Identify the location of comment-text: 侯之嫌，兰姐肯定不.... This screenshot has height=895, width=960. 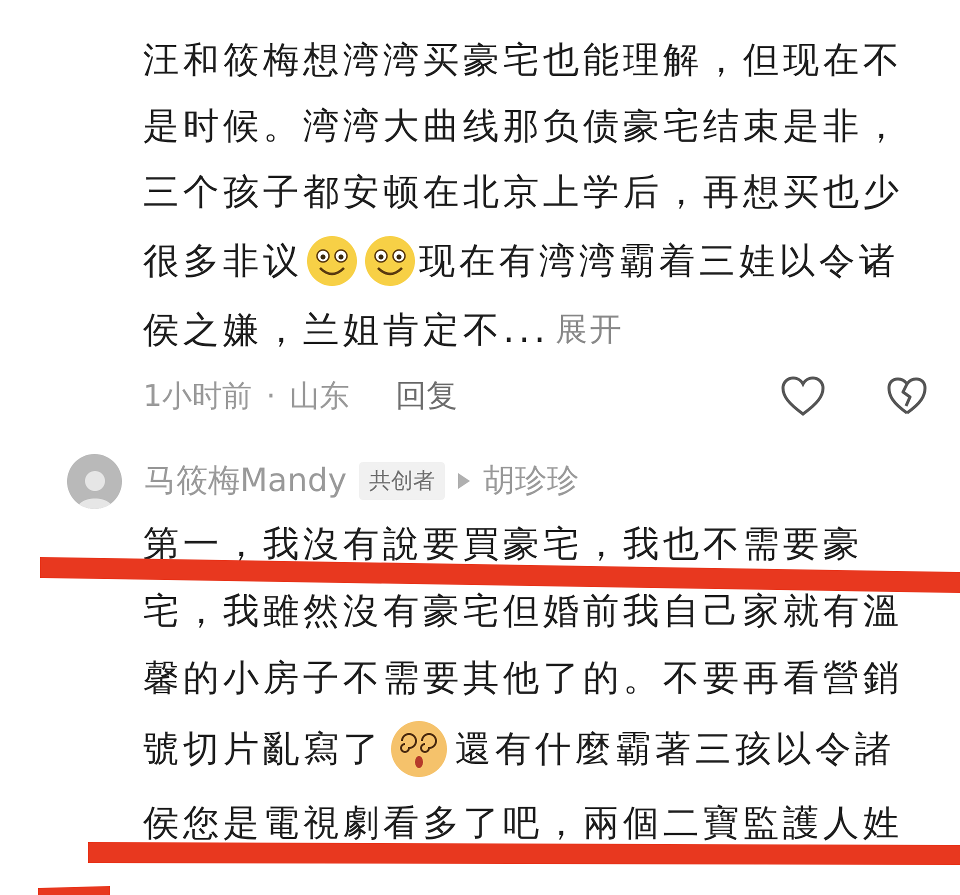
(346, 330).